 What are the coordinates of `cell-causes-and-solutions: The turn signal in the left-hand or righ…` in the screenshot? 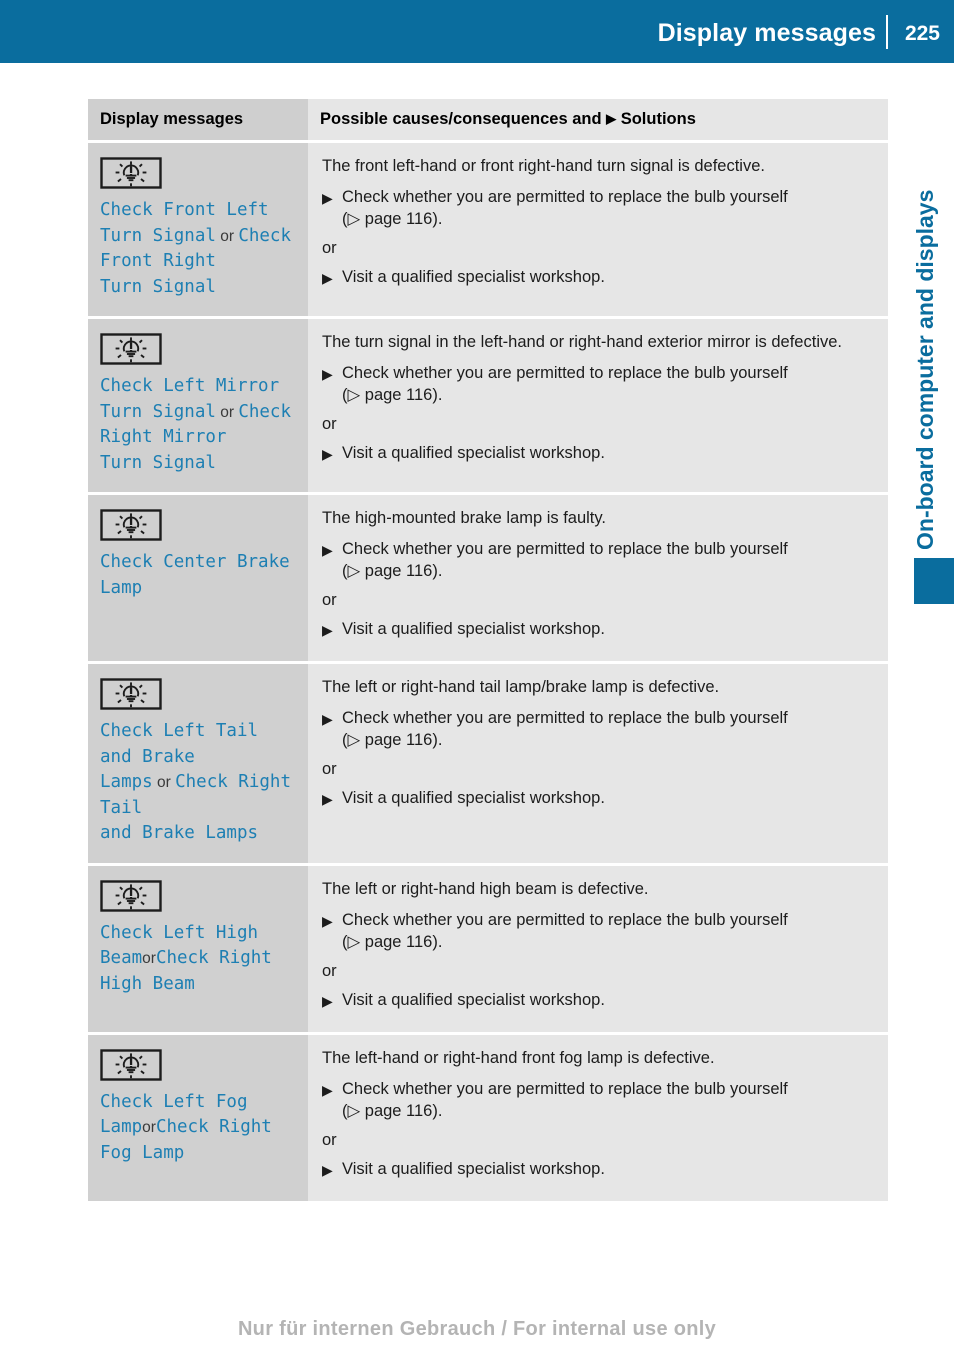 It's located at (598, 406).